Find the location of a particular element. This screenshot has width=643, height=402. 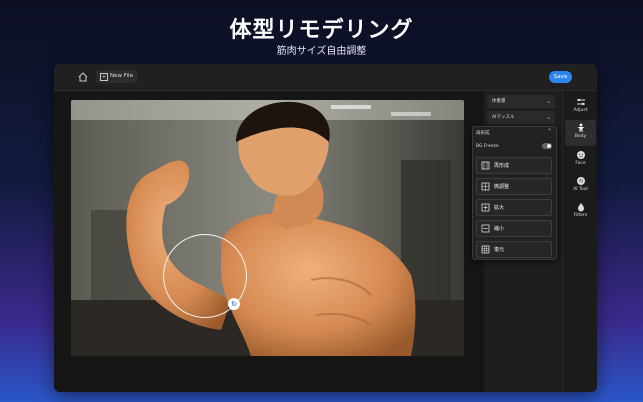

option-label: 微調整 is located at coordinates (502, 187).